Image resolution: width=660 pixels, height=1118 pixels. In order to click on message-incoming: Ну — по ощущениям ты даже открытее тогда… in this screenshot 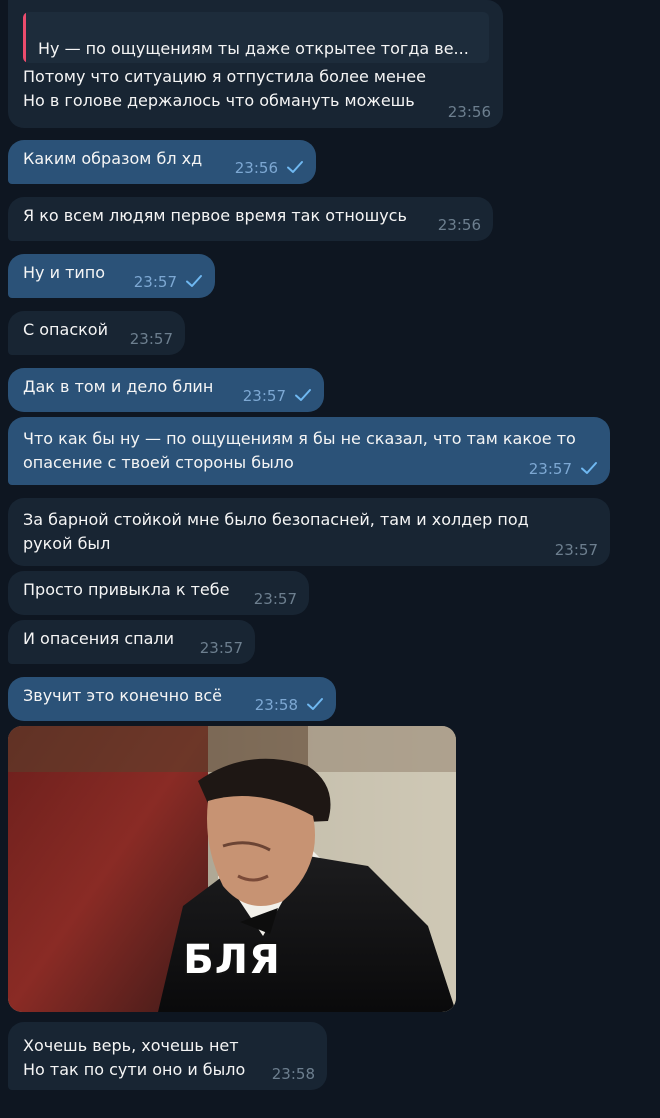, I will do `click(255, 64)`.